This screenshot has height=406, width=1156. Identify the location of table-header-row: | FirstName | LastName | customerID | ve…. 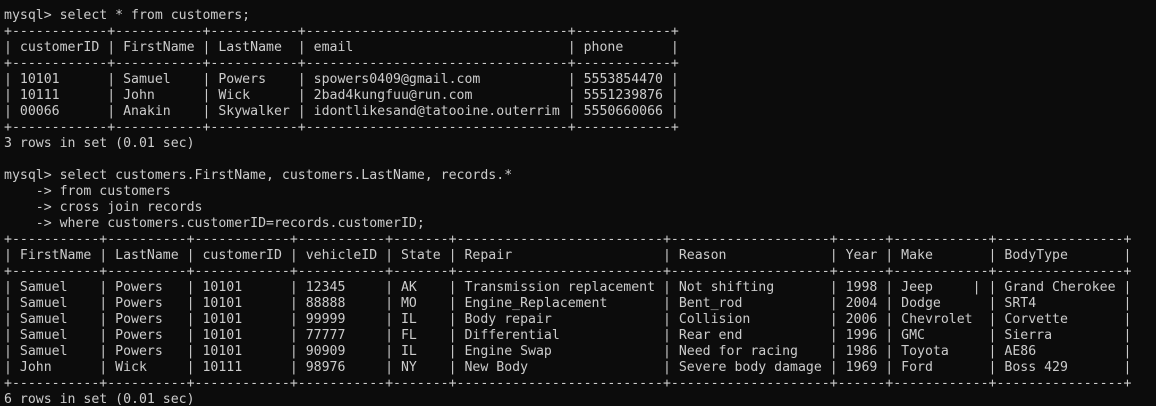
(568, 255).